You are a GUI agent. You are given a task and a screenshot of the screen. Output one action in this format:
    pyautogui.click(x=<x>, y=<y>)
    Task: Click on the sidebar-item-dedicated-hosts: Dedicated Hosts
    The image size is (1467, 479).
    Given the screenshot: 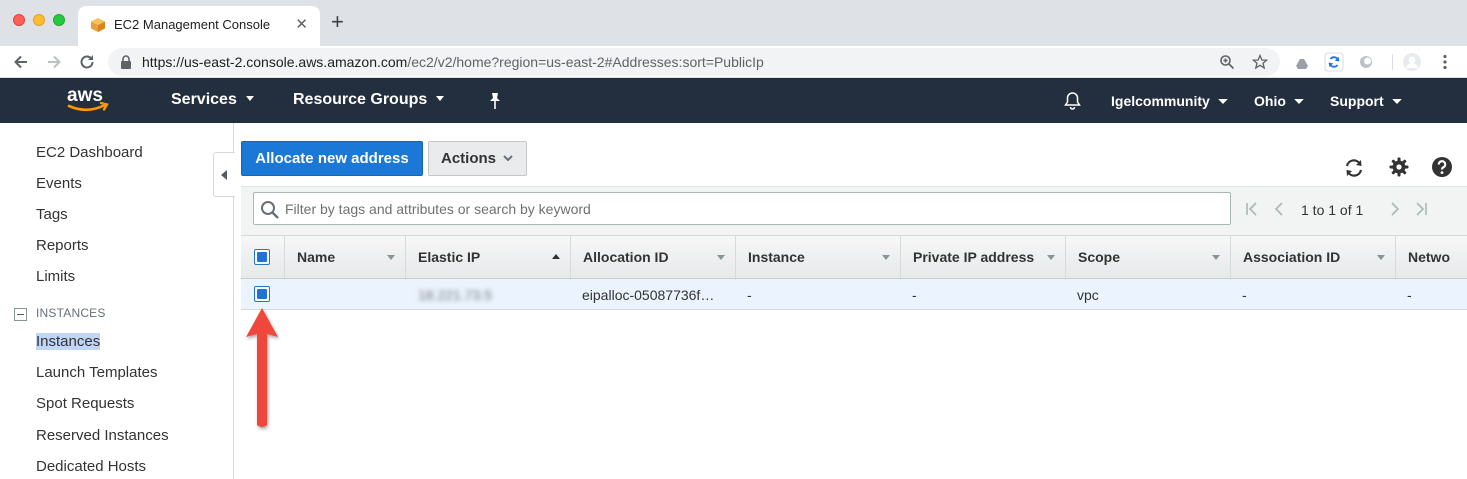 What is the action you would take?
    pyautogui.click(x=91, y=466)
    